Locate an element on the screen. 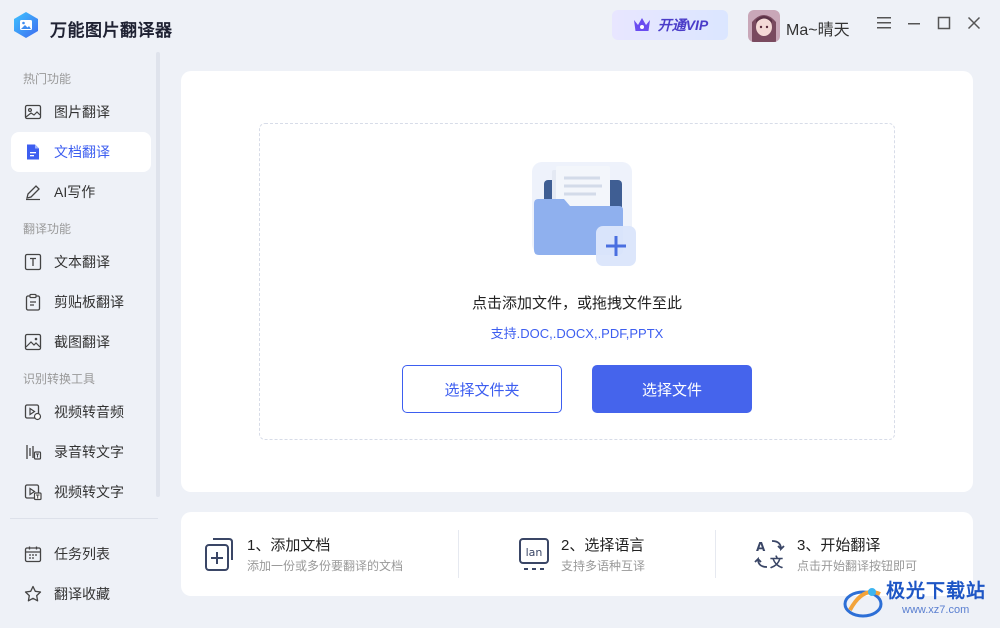 This screenshot has width=1000, height=628. sidebar-item-video-to-audio: 视频转音频 is located at coordinates (81, 412).